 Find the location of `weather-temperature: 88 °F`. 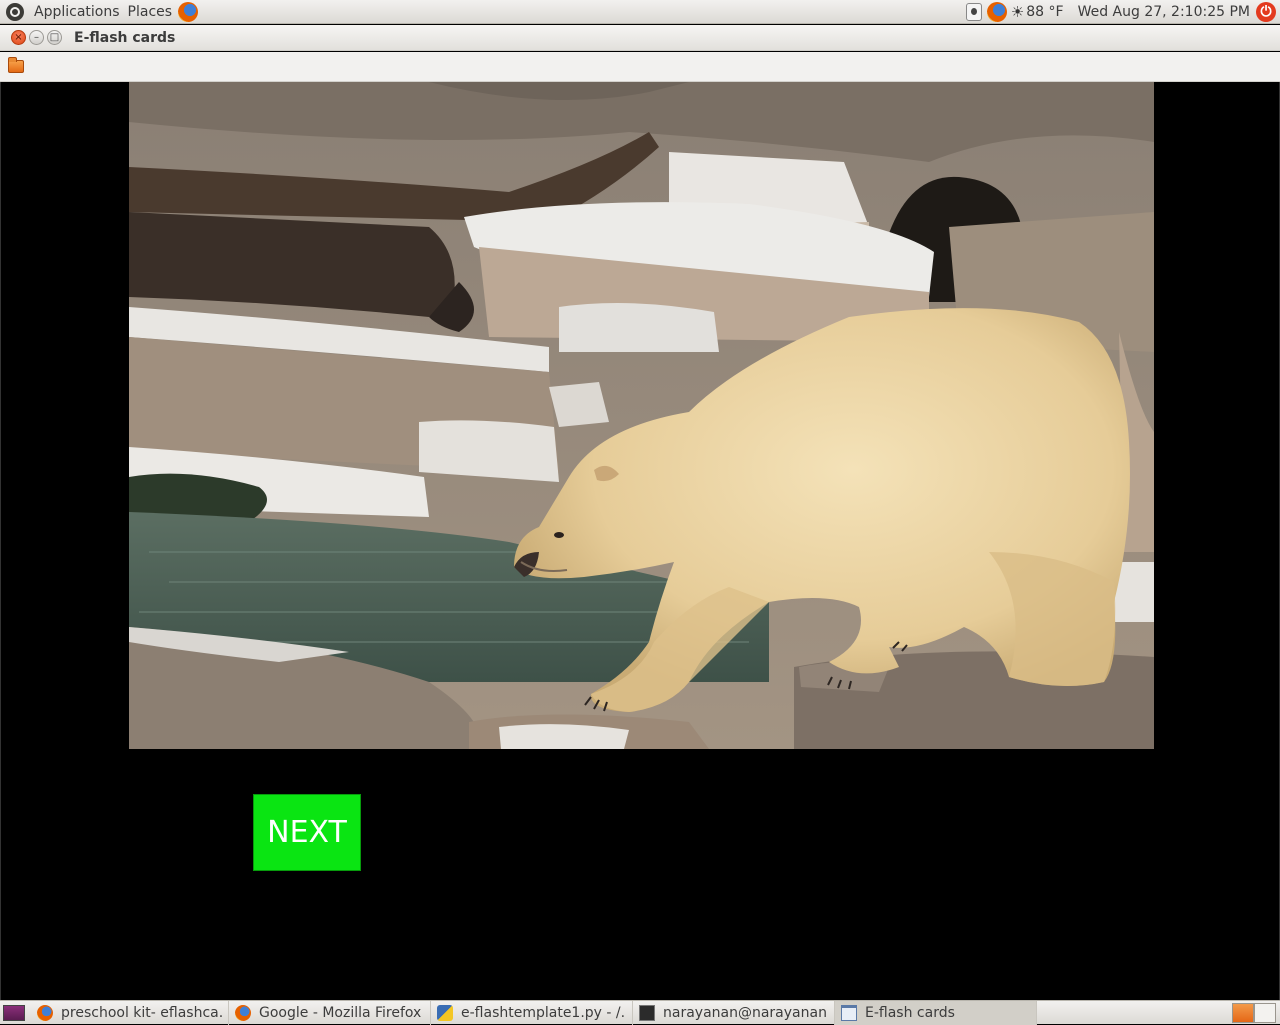

weather-temperature: 88 °F is located at coordinates (1044, 12).